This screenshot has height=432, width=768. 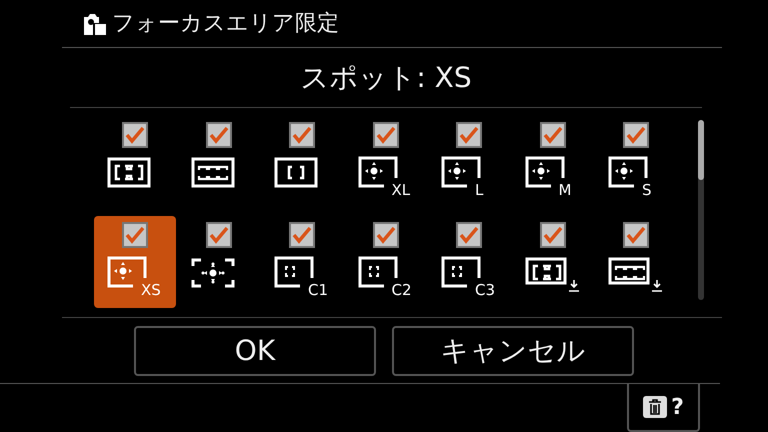 I want to click on ok-button: OK, so click(x=255, y=351).